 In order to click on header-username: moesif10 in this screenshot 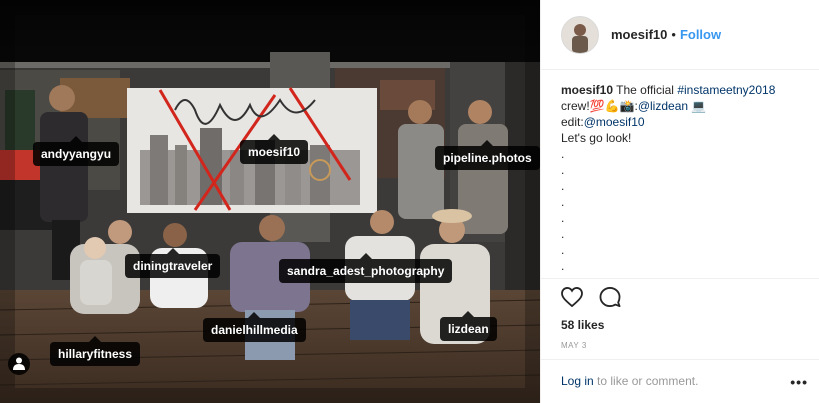, I will do `click(639, 34)`.